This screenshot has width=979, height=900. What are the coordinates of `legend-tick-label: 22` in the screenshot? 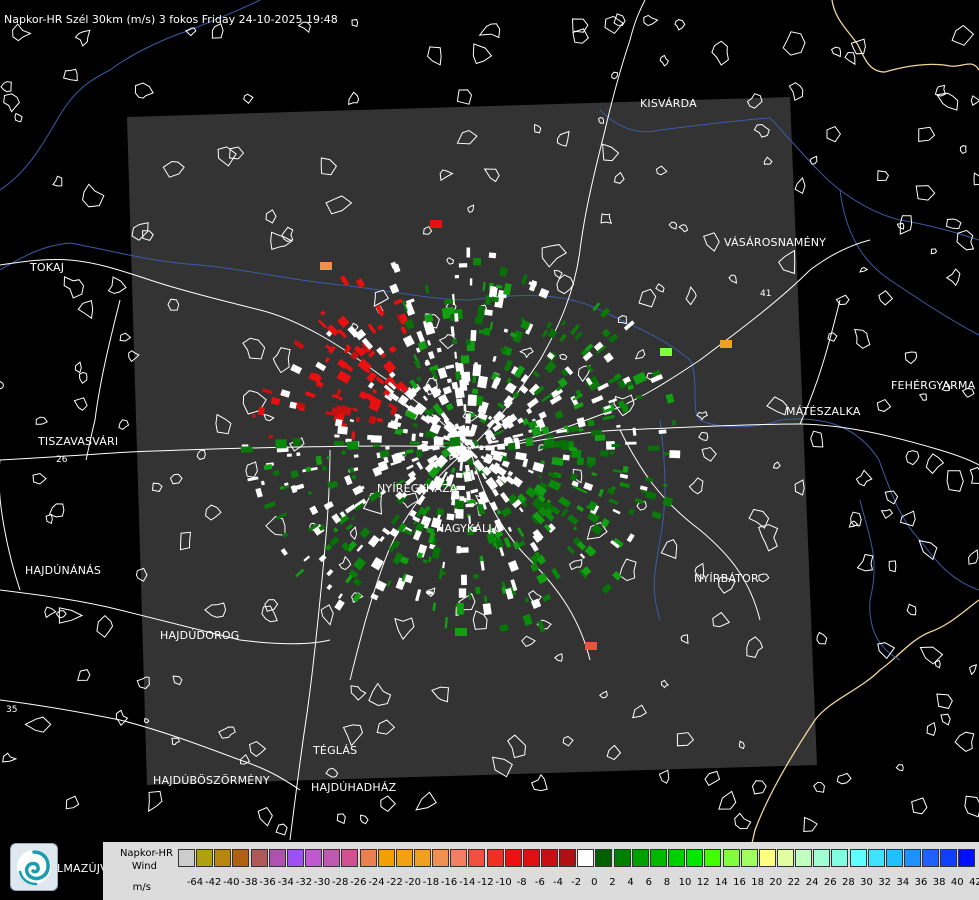 It's located at (794, 882).